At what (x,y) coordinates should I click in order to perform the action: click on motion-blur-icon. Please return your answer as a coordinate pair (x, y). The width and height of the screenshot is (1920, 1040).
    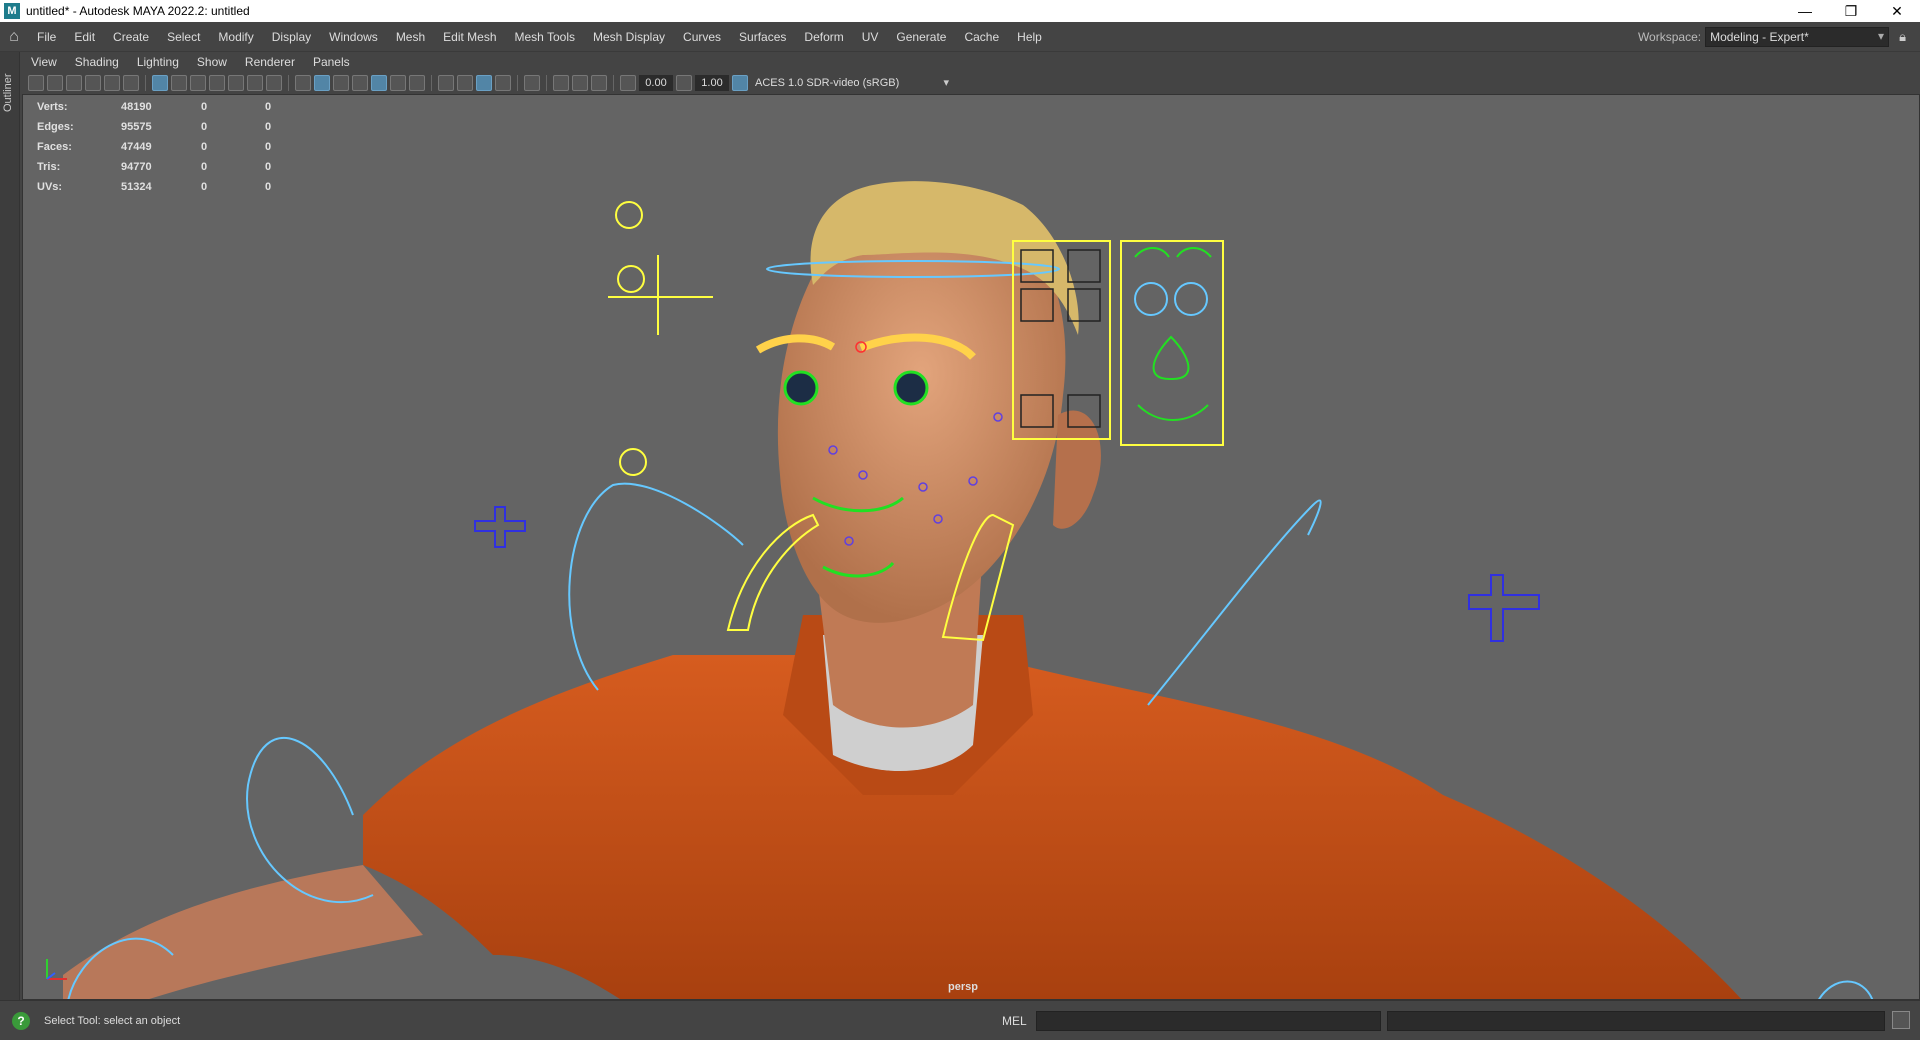
    Looking at the image, I should click on (465, 83).